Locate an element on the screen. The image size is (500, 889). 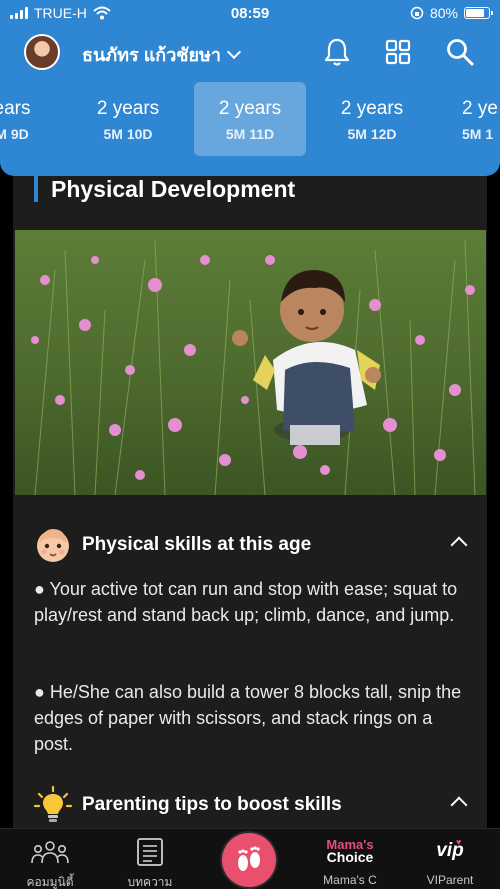
physical-skills-title: Physical skills at this age is located at coordinates (197, 544).